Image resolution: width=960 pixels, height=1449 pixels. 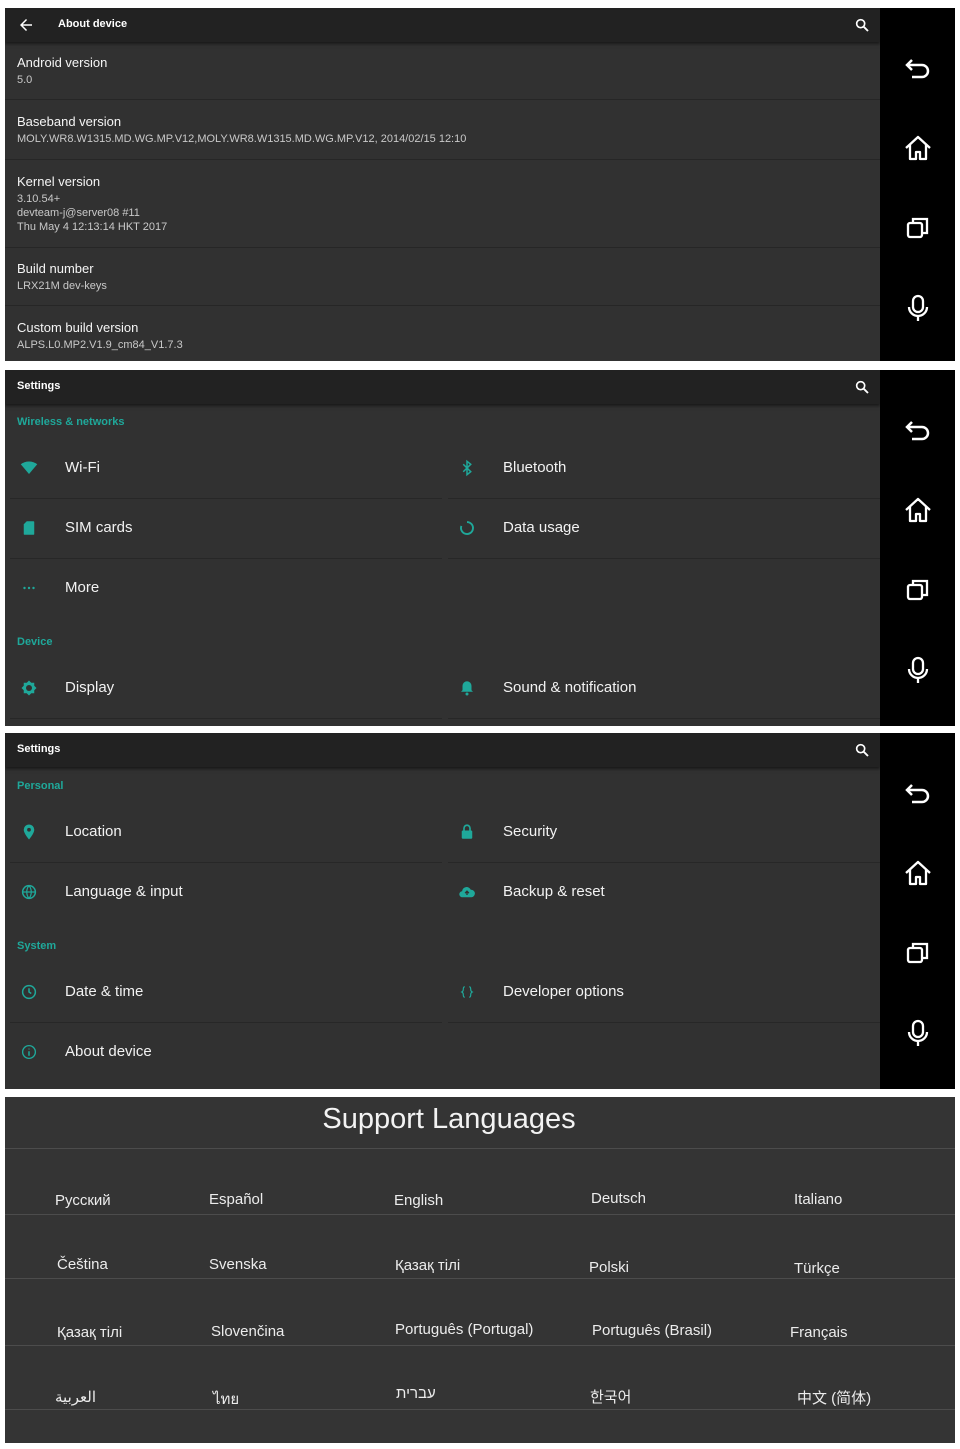 What do you see at coordinates (917, 911) in the screenshot?
I see `navigation-bar` at bounding box center [917, 911].